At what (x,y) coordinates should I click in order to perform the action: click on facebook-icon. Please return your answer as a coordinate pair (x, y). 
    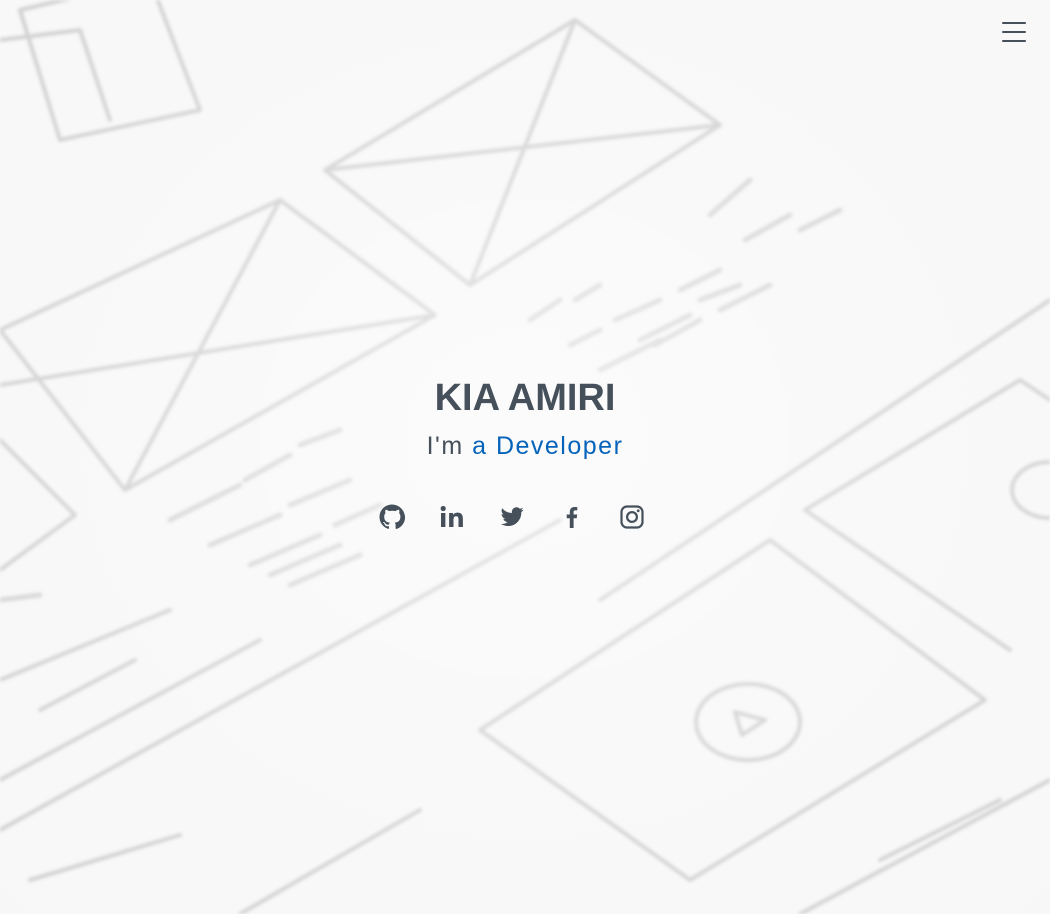
    Looking at the image, I should click on (572, 517).